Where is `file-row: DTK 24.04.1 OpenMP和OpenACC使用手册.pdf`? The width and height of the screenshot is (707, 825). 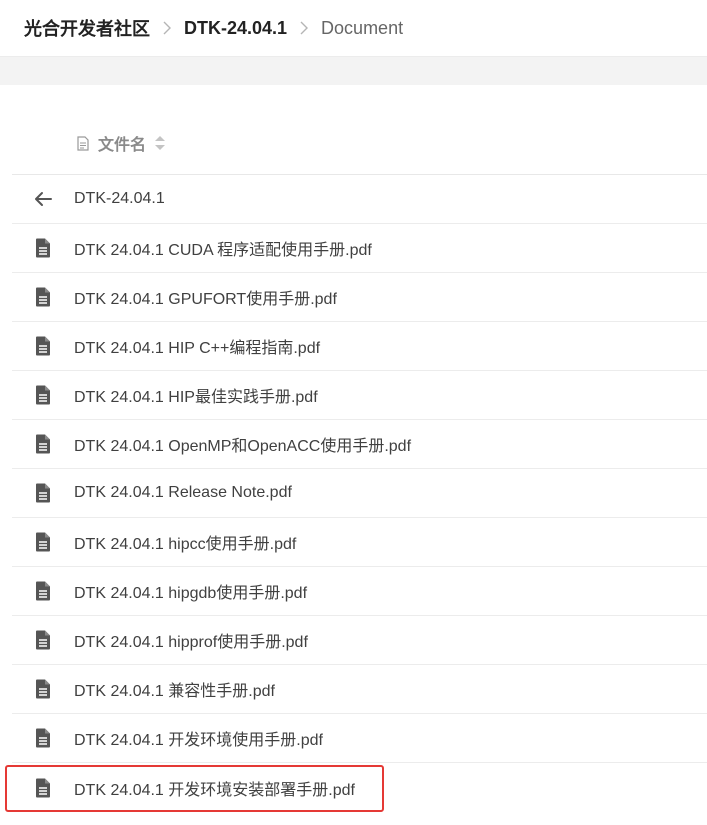
file-row: DTK 24.04.1 OpenMP和OpenACC使用手册.pdf is located at coordinates (359, 444).